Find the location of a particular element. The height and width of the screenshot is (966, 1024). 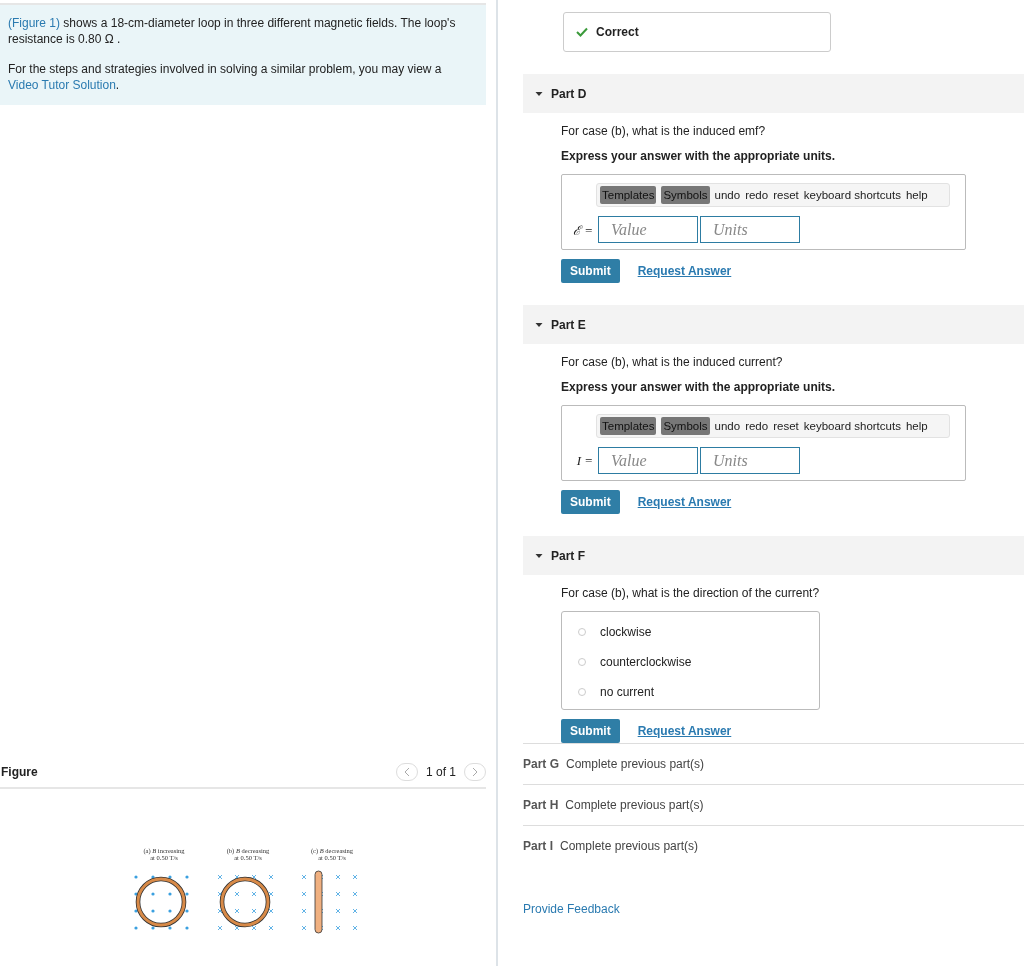

page-count: 1 of 1 is located at coordinates (440, 772).